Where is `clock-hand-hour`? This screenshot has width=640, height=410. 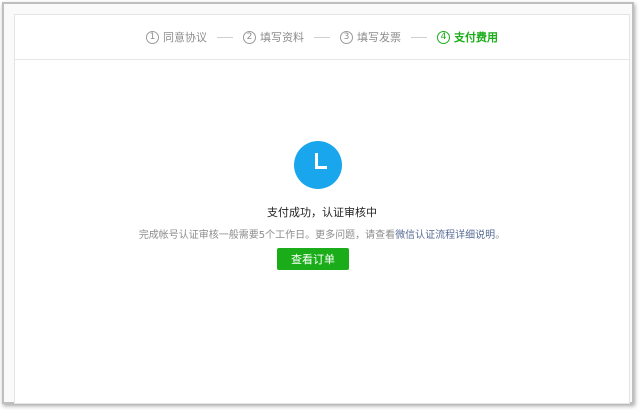 clock-hand-hour is located at coordinates (321, 167).